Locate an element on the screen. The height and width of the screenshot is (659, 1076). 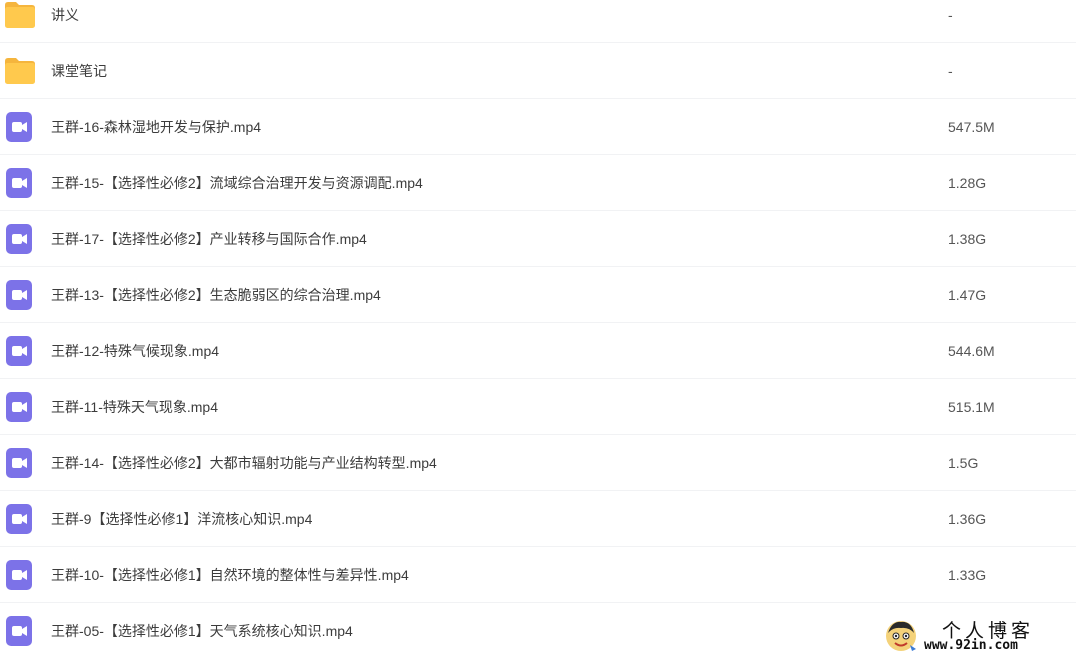
file-row: 王群-16-森林湿地开发与保护.mp4 547.5M is located at coordinates (538, 127).